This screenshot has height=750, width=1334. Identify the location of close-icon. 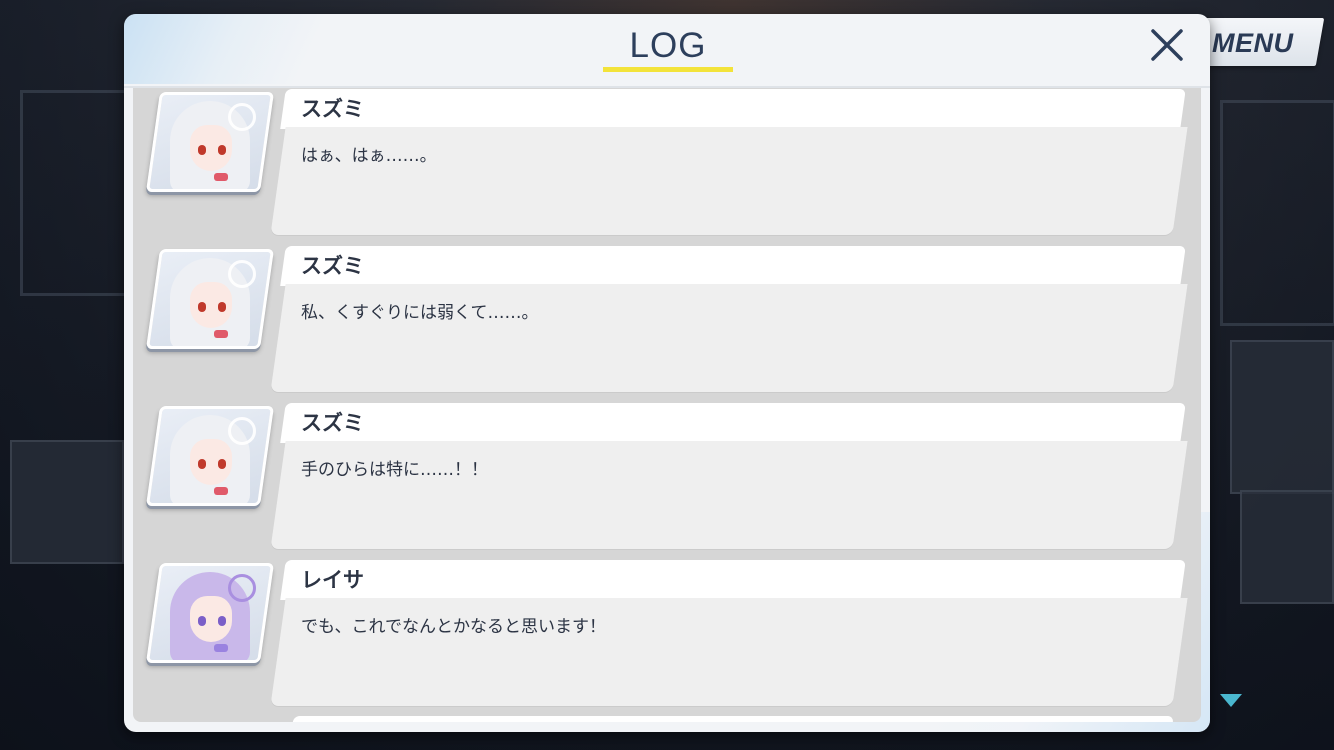
(1167, 45).